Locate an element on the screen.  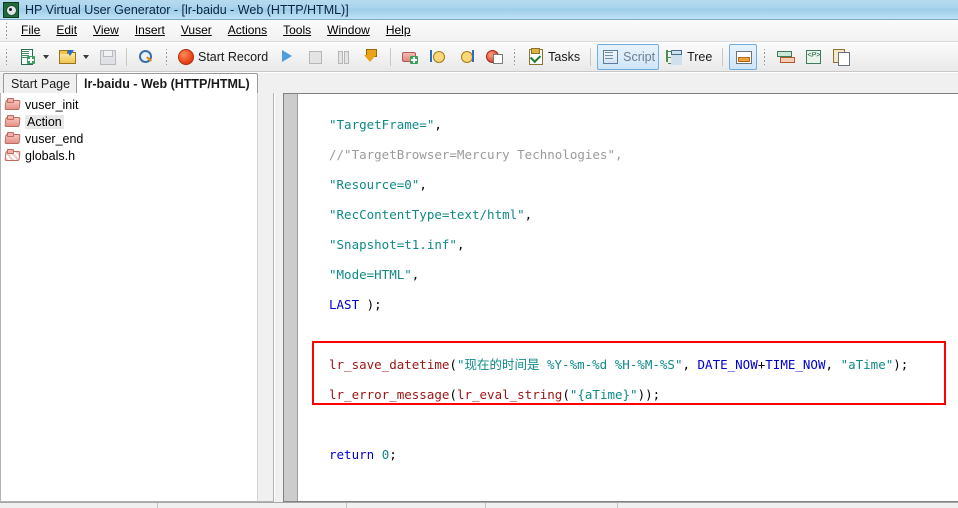
add-step-icon is located at coordinates (410, 56).